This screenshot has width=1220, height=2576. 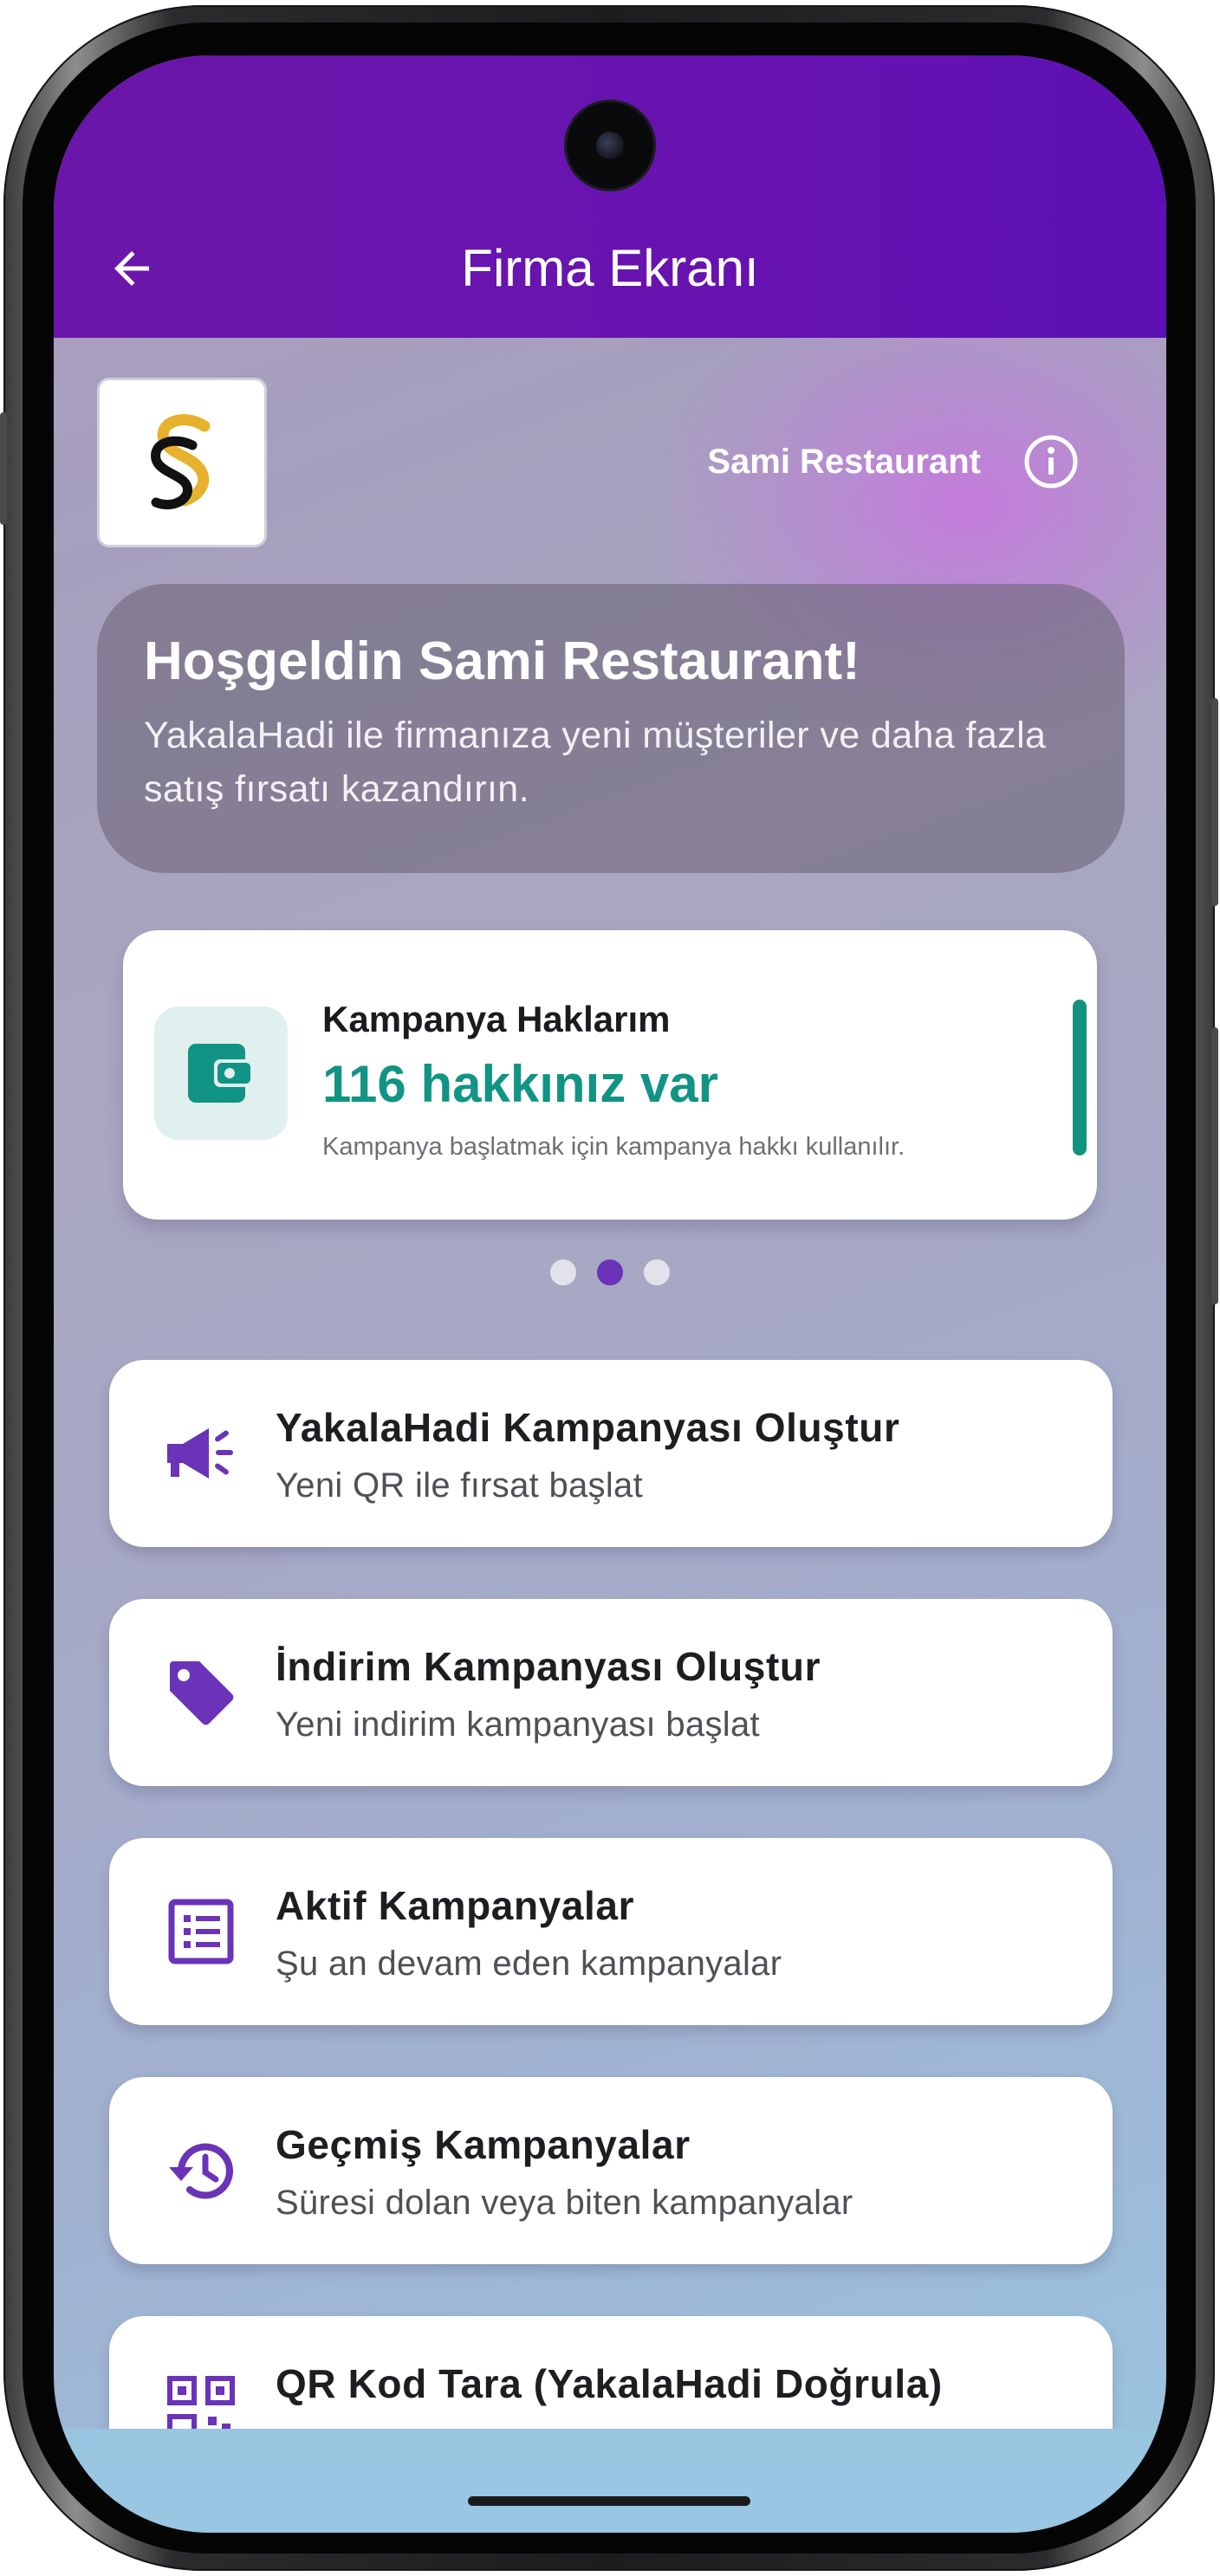 I want to click on menu-item-title: Aktif Kampanyalar, so click(x=455, y=1905).